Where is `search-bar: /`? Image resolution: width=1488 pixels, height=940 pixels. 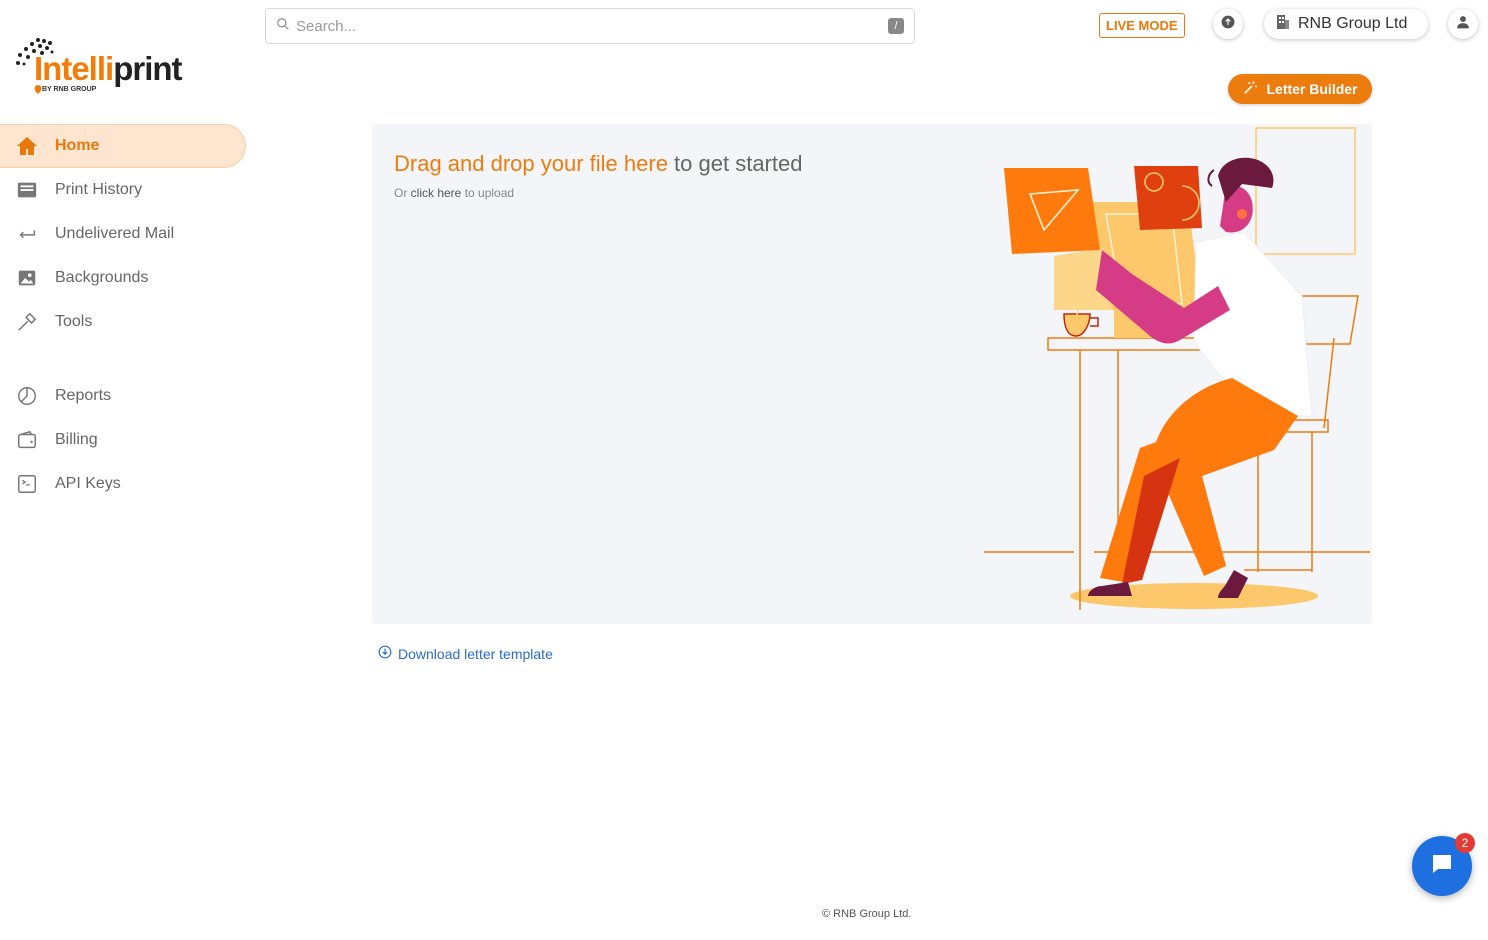 search-bar: / is located at coordinates (590, 26).